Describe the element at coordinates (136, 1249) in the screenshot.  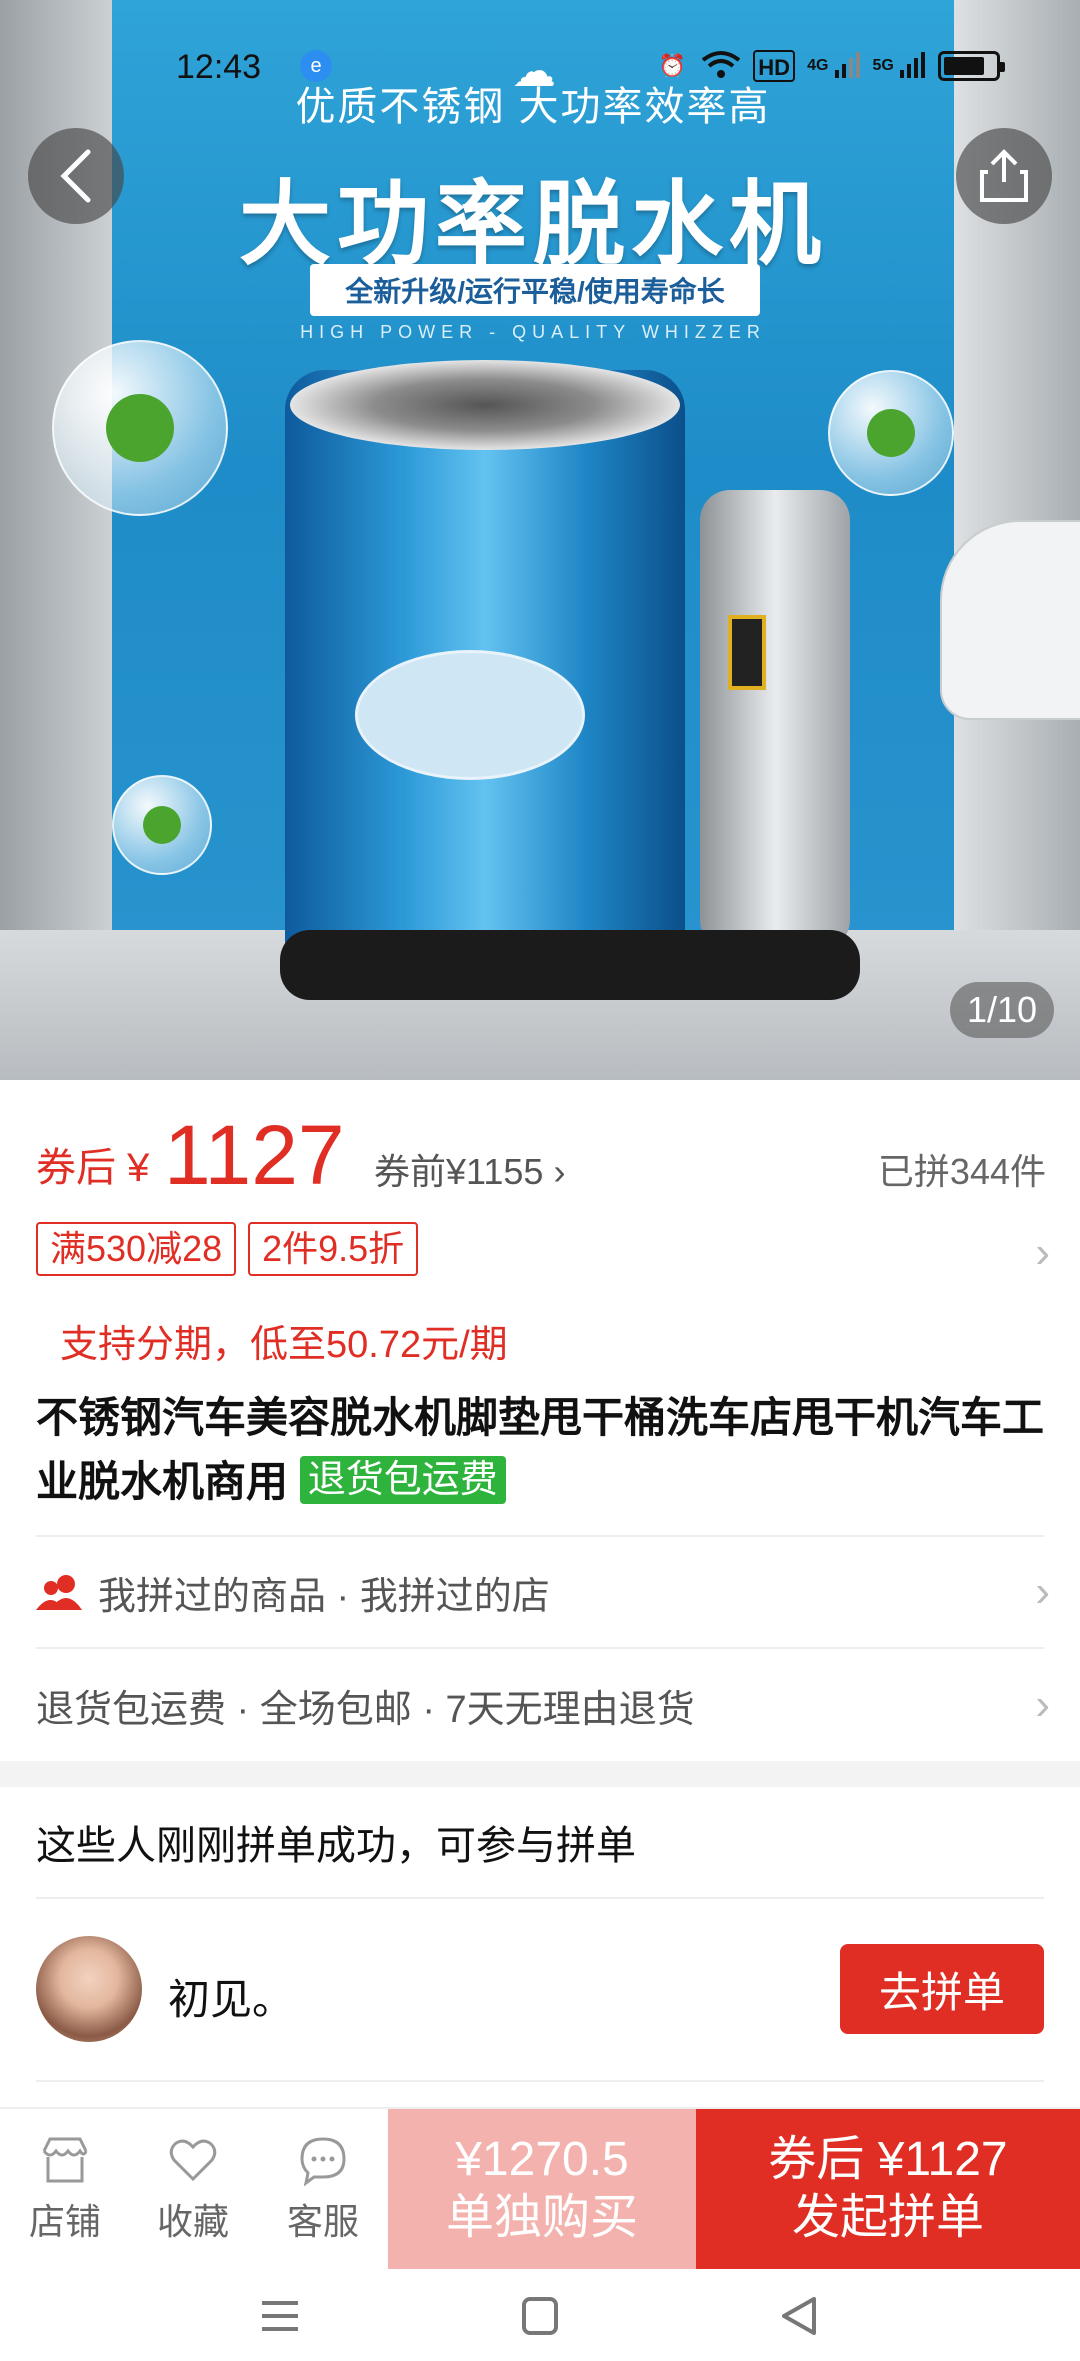
I see `promo-tag: 满530减28` at that location.